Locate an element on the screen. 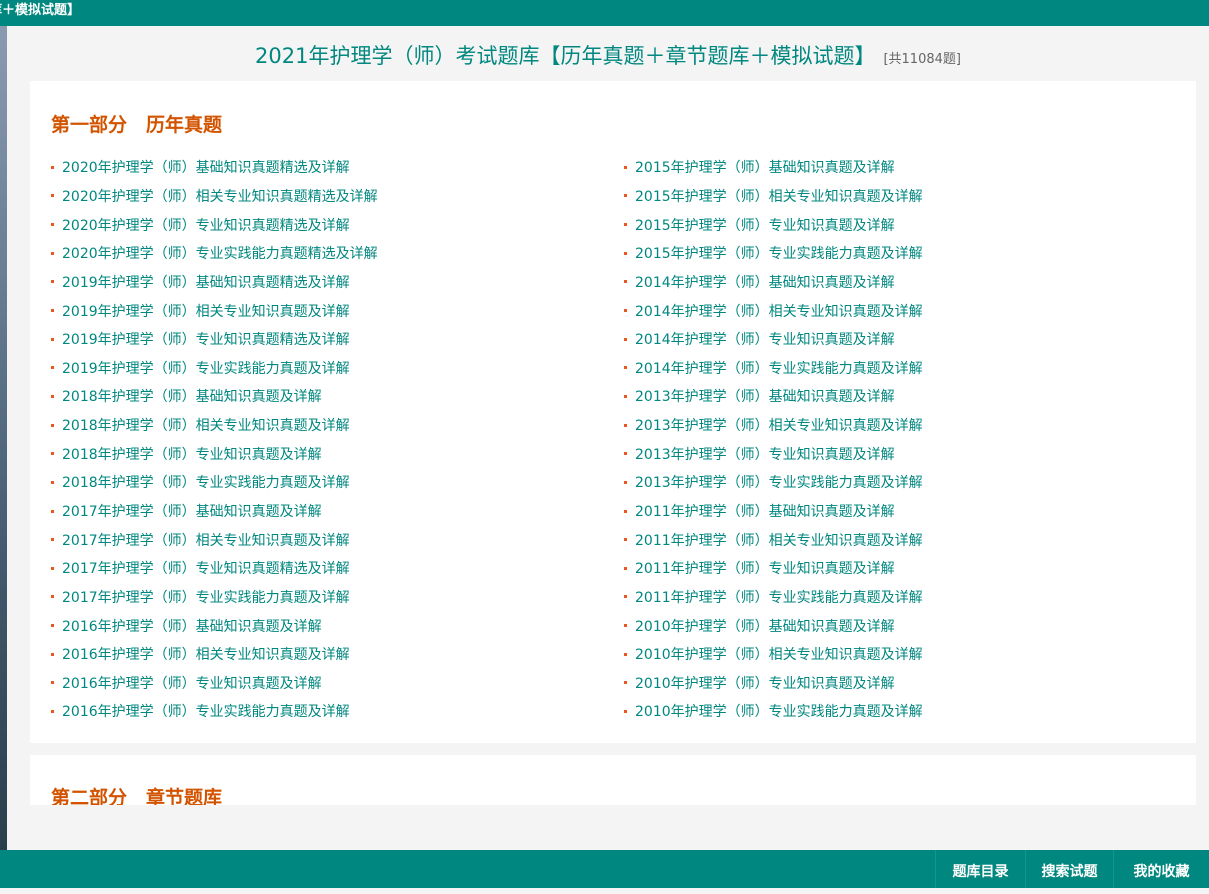 This screenshot has width=1209, height=894. exam-link: 2010年护理学（师）专业实践能力真题及详解 is located at coordinates (773, 711).